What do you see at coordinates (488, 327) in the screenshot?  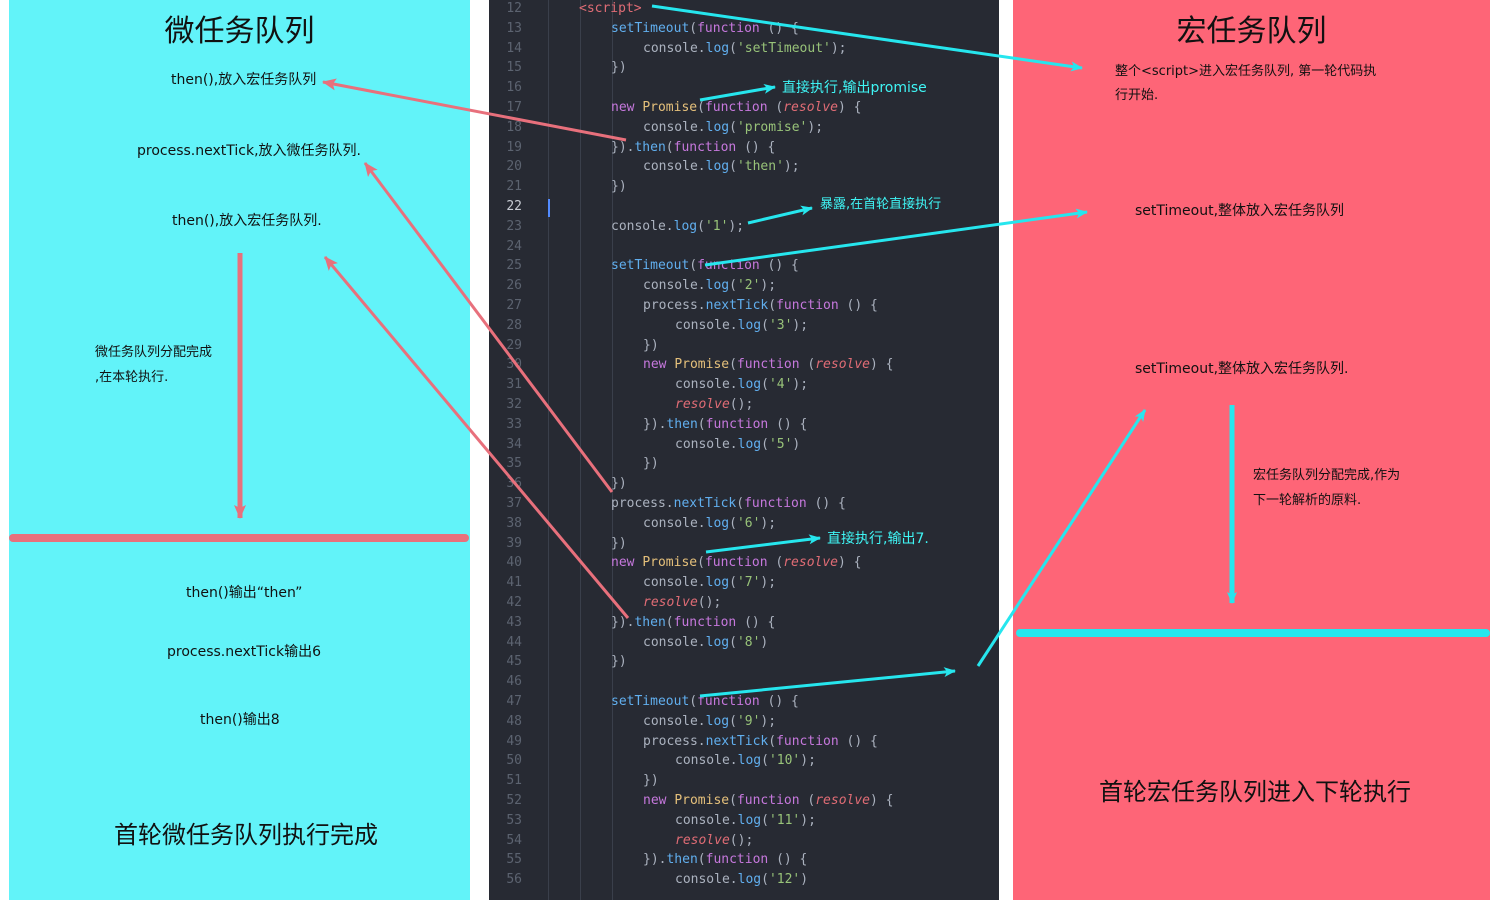 I see `arrow-nexttick-to-micro` at bounding box center [488, 327].